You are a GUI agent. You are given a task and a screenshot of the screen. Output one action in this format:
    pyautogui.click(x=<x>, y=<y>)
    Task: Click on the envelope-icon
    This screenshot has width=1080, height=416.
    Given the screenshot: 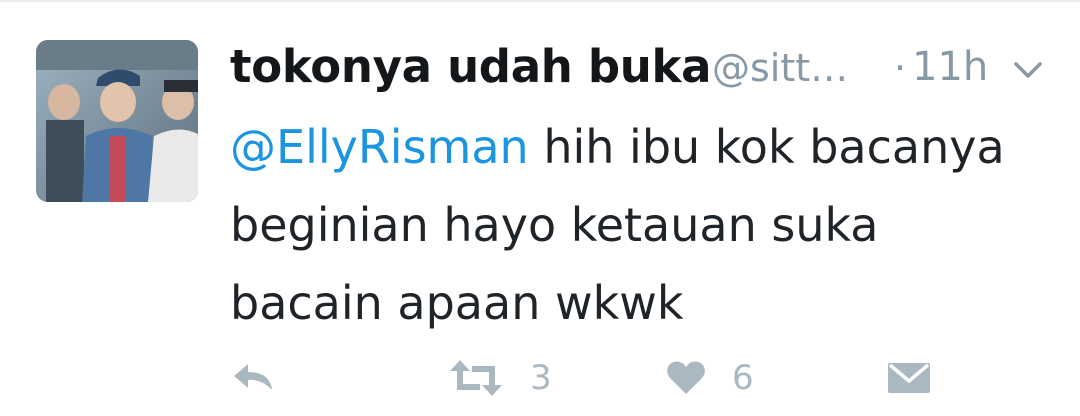 What is the action you would take?
    pyautogui.click(x=909, y=378)
    